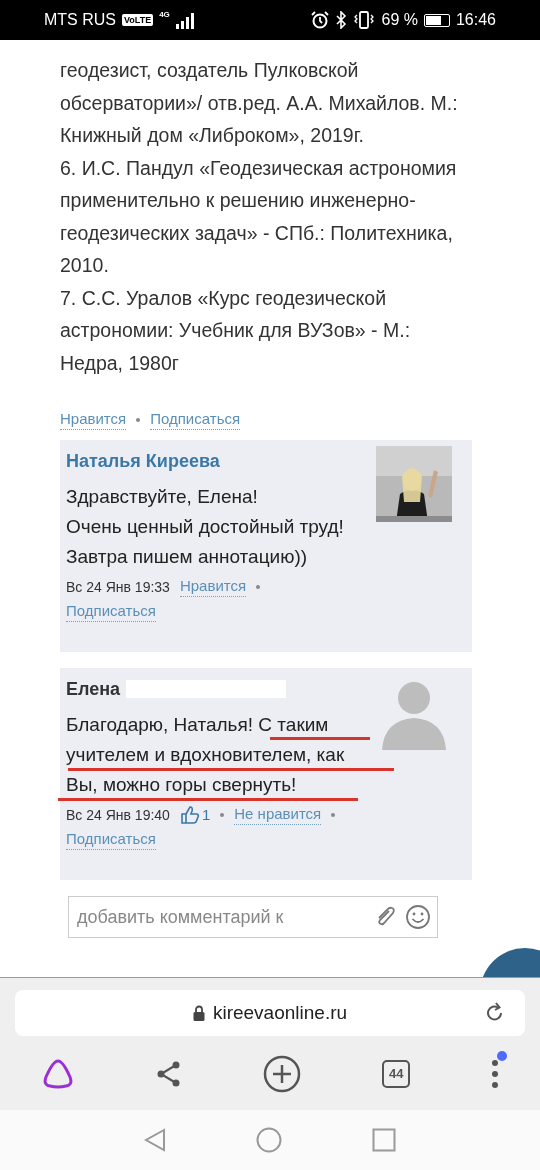 The image size is (540, 1170). Describe the element at coordinates (364, 20) in the screenshot. I see `vibrate-icon` at that location.